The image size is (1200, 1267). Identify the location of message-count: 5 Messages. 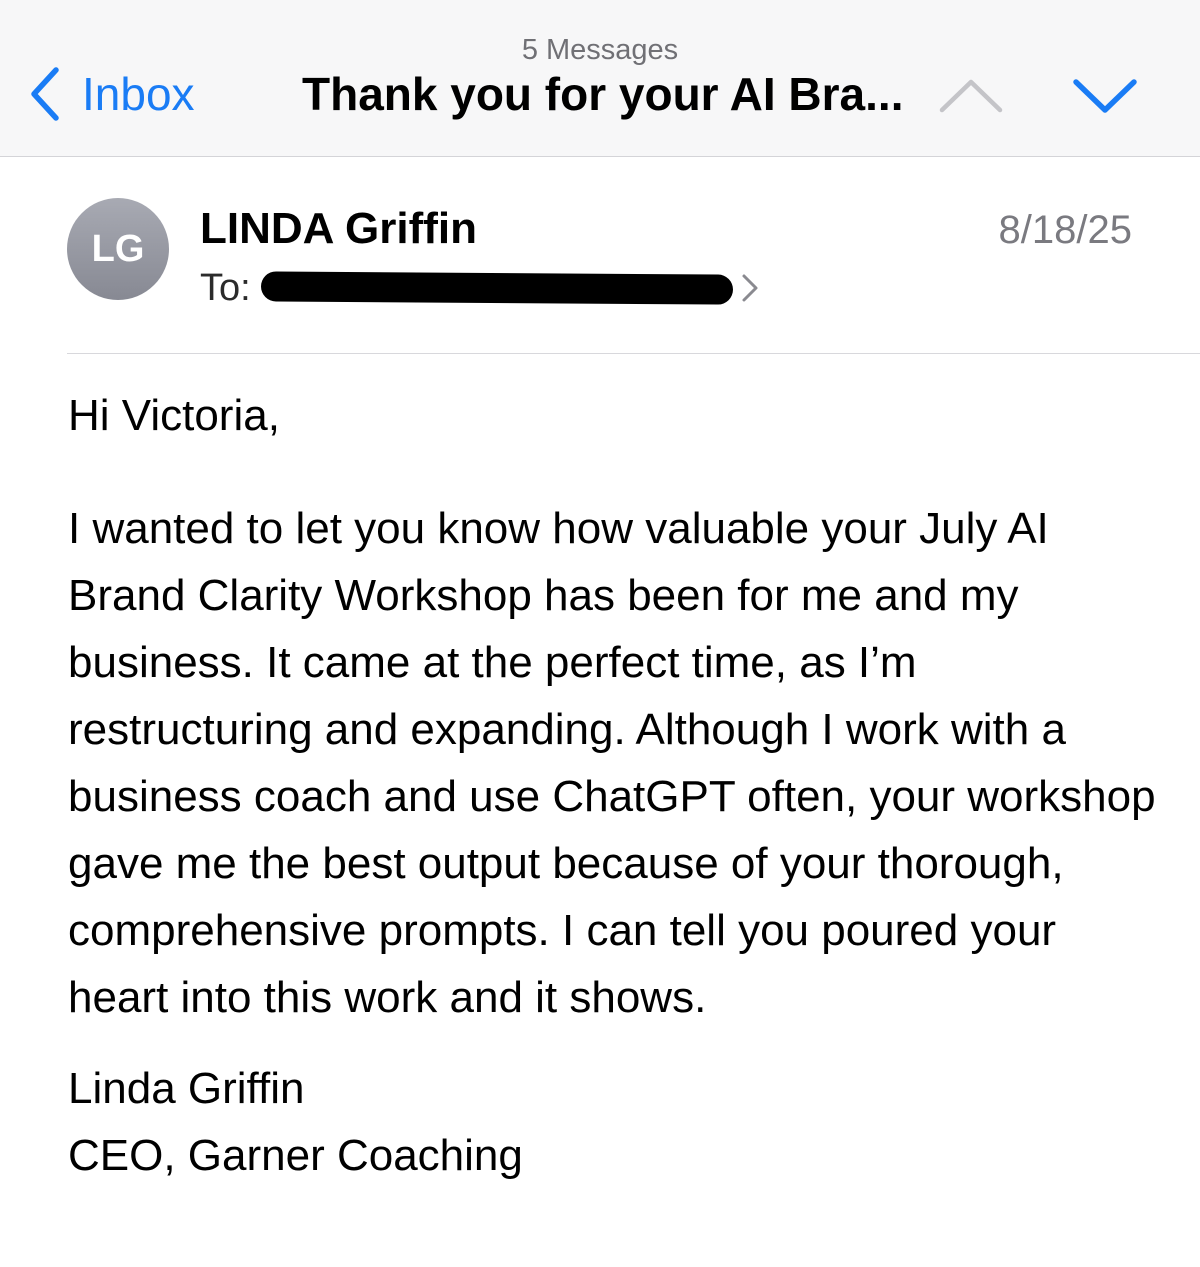
(600, 50).